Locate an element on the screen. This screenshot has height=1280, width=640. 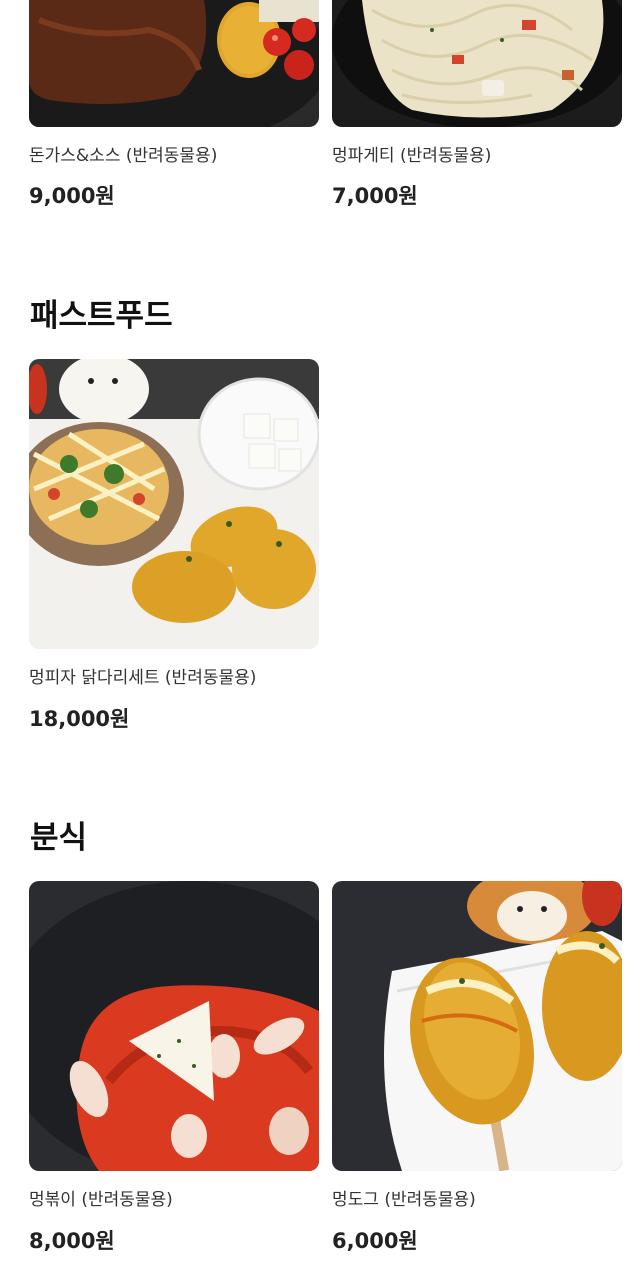
pizza-drumstick-set-image is located at coordinates (174, 504).